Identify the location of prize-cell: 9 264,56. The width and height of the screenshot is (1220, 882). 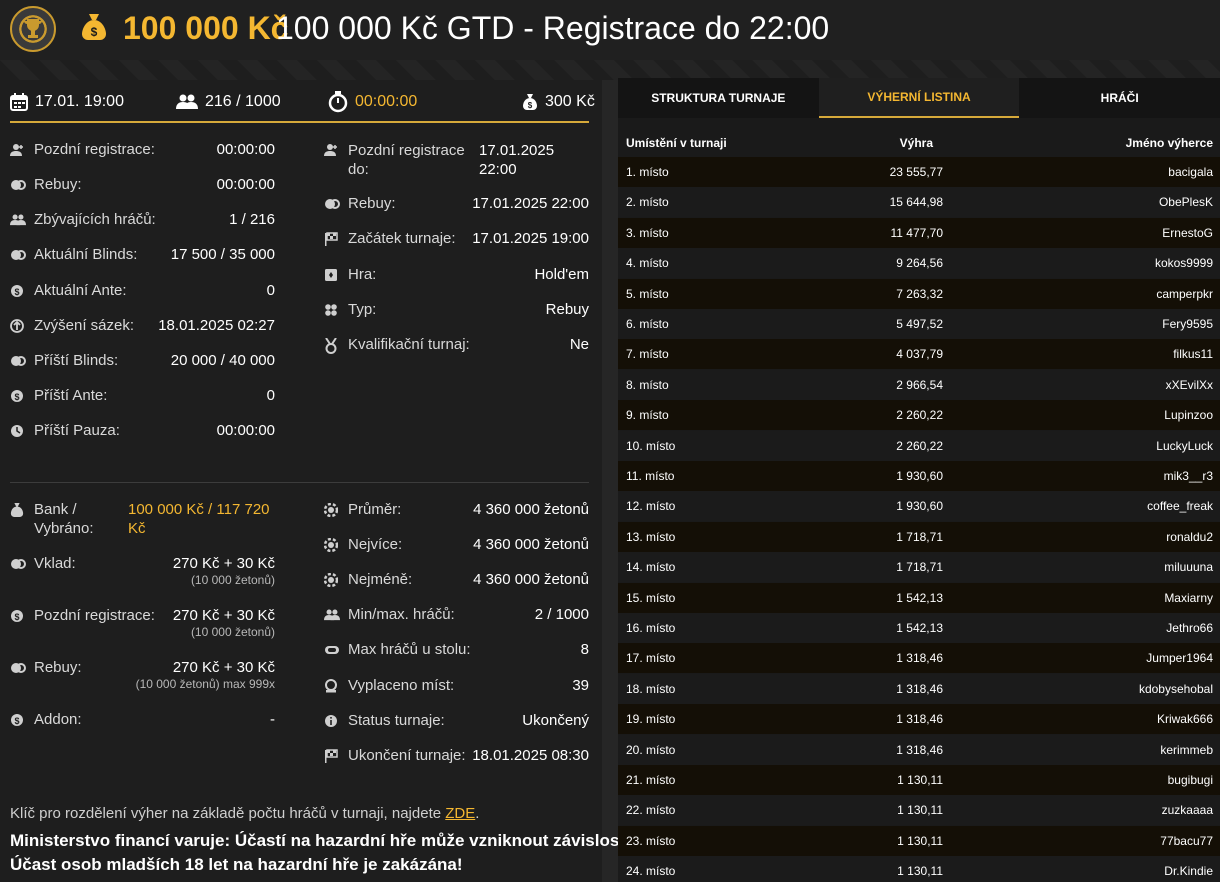
(919, 263).